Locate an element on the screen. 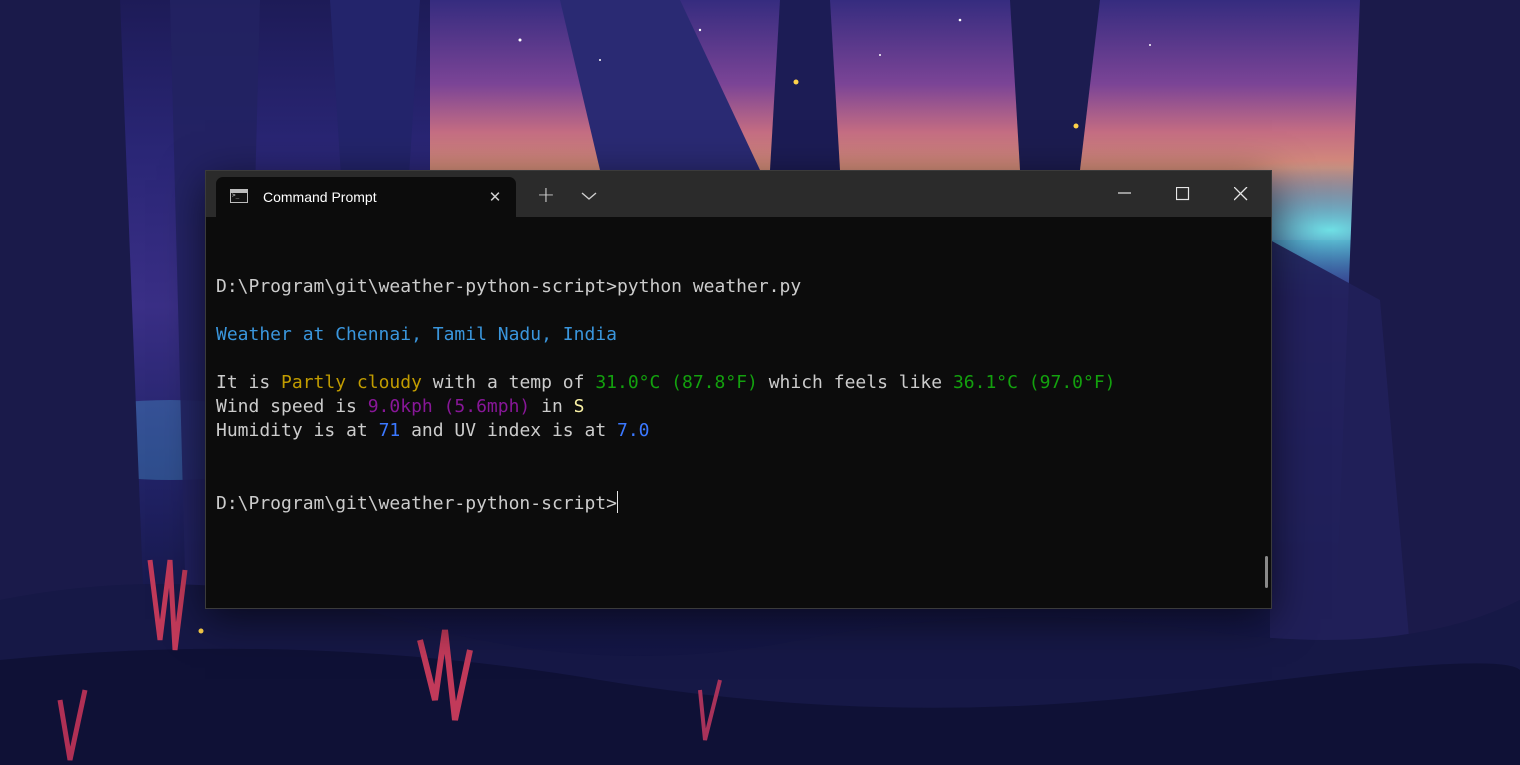 This screenshot has height=765, width=1520. text-segment: in is located at coordinates (552, 406).